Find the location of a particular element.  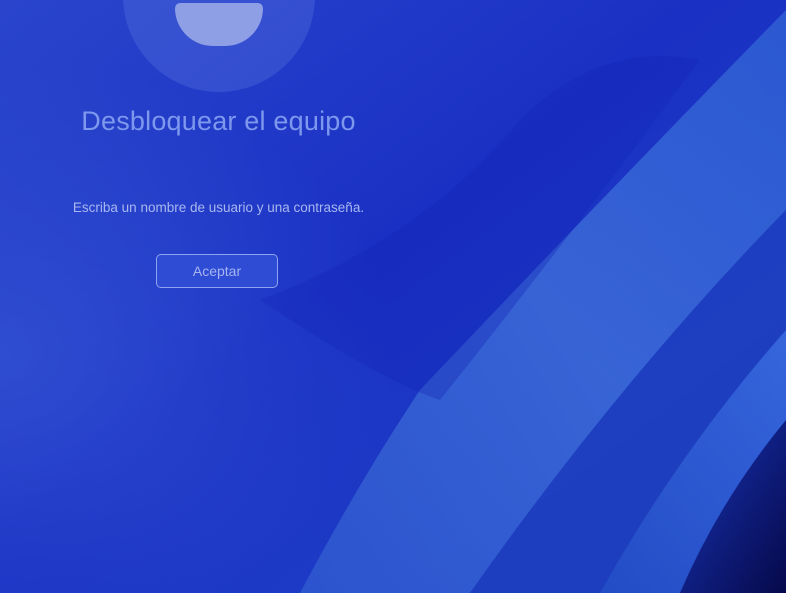

avatar-body-shape is located at coordinates (219, 24).